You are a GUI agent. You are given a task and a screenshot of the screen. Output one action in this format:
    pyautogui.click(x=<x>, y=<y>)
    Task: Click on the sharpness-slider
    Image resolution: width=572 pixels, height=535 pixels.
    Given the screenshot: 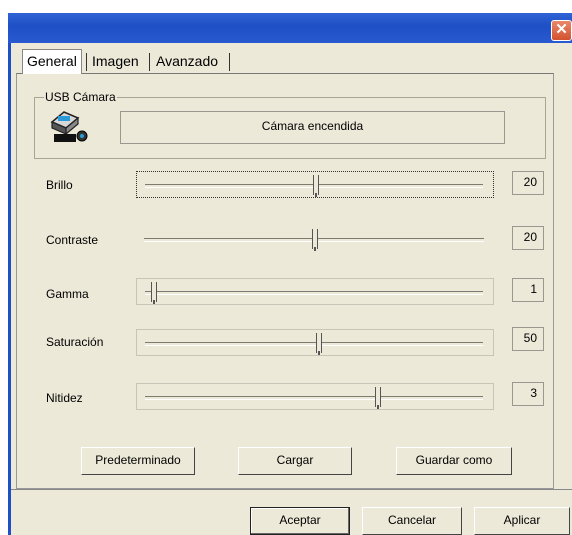 What is the action you would take?
    pyautogui.click(x=315, y=396)
    